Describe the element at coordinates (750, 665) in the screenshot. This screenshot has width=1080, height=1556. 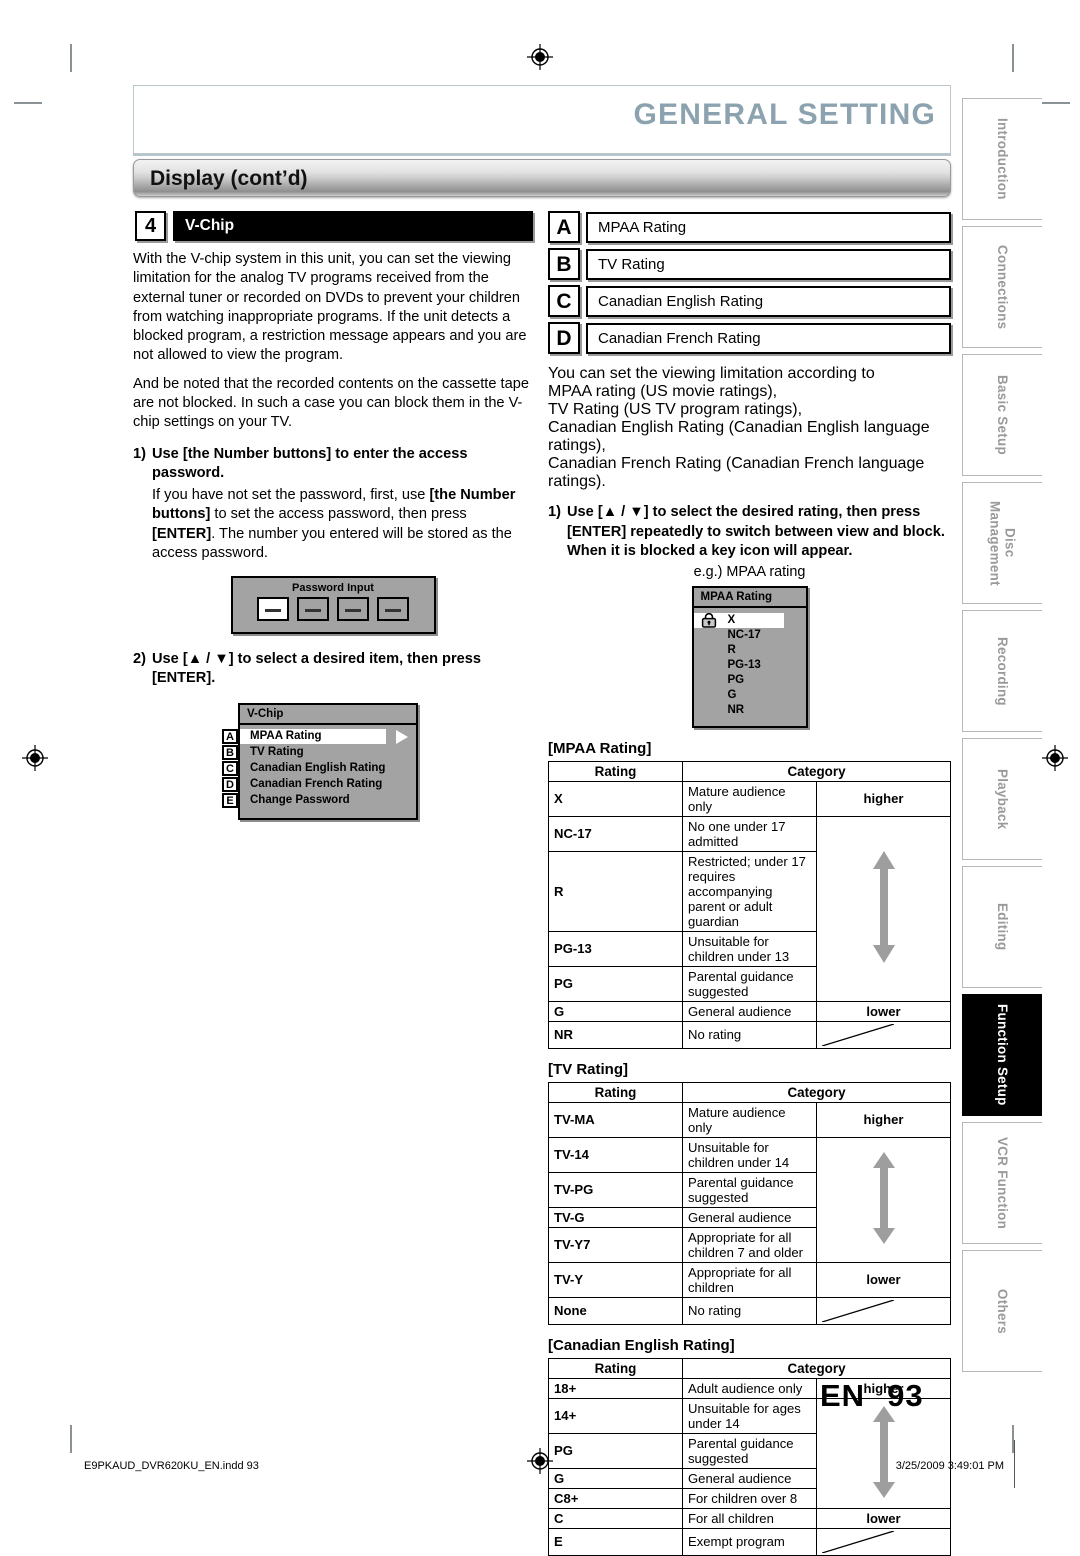
I see `mpaa-osd-item-pg13: PG-13` at that location.